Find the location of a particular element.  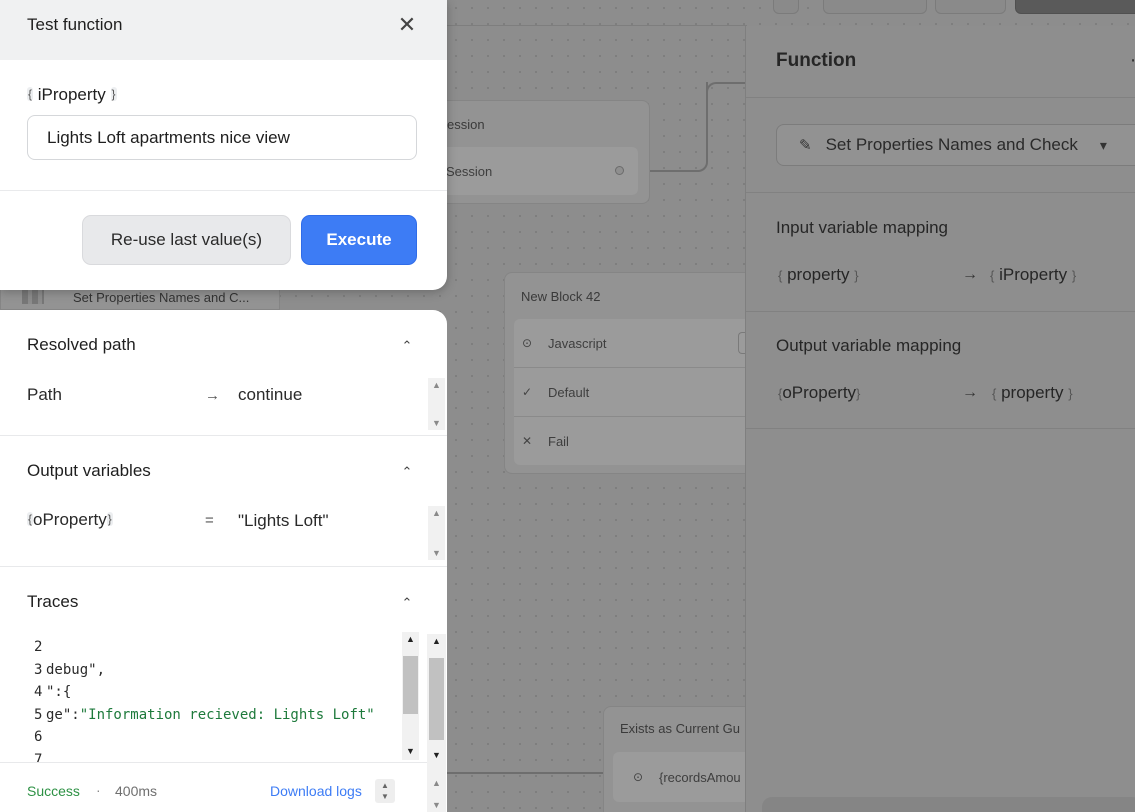

toolbar-primary-button is located at coordinates (1075, 7).